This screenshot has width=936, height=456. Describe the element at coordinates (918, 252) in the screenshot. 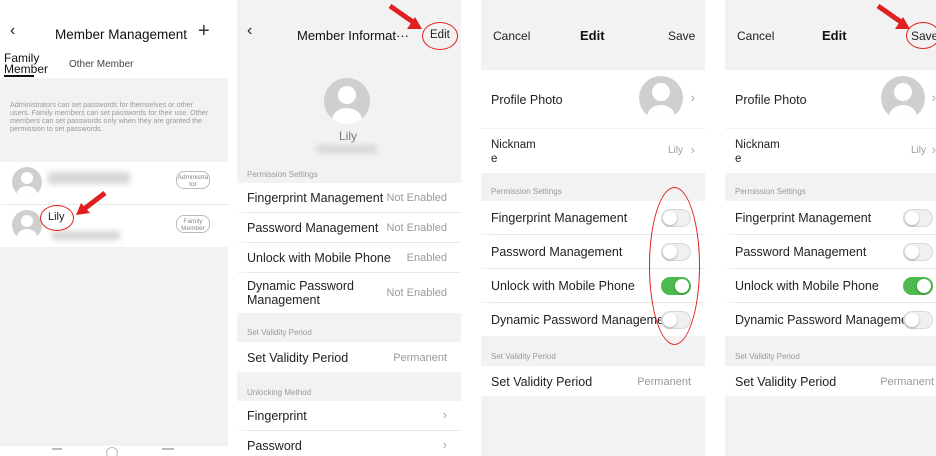

I see `toggle-password` at that location.